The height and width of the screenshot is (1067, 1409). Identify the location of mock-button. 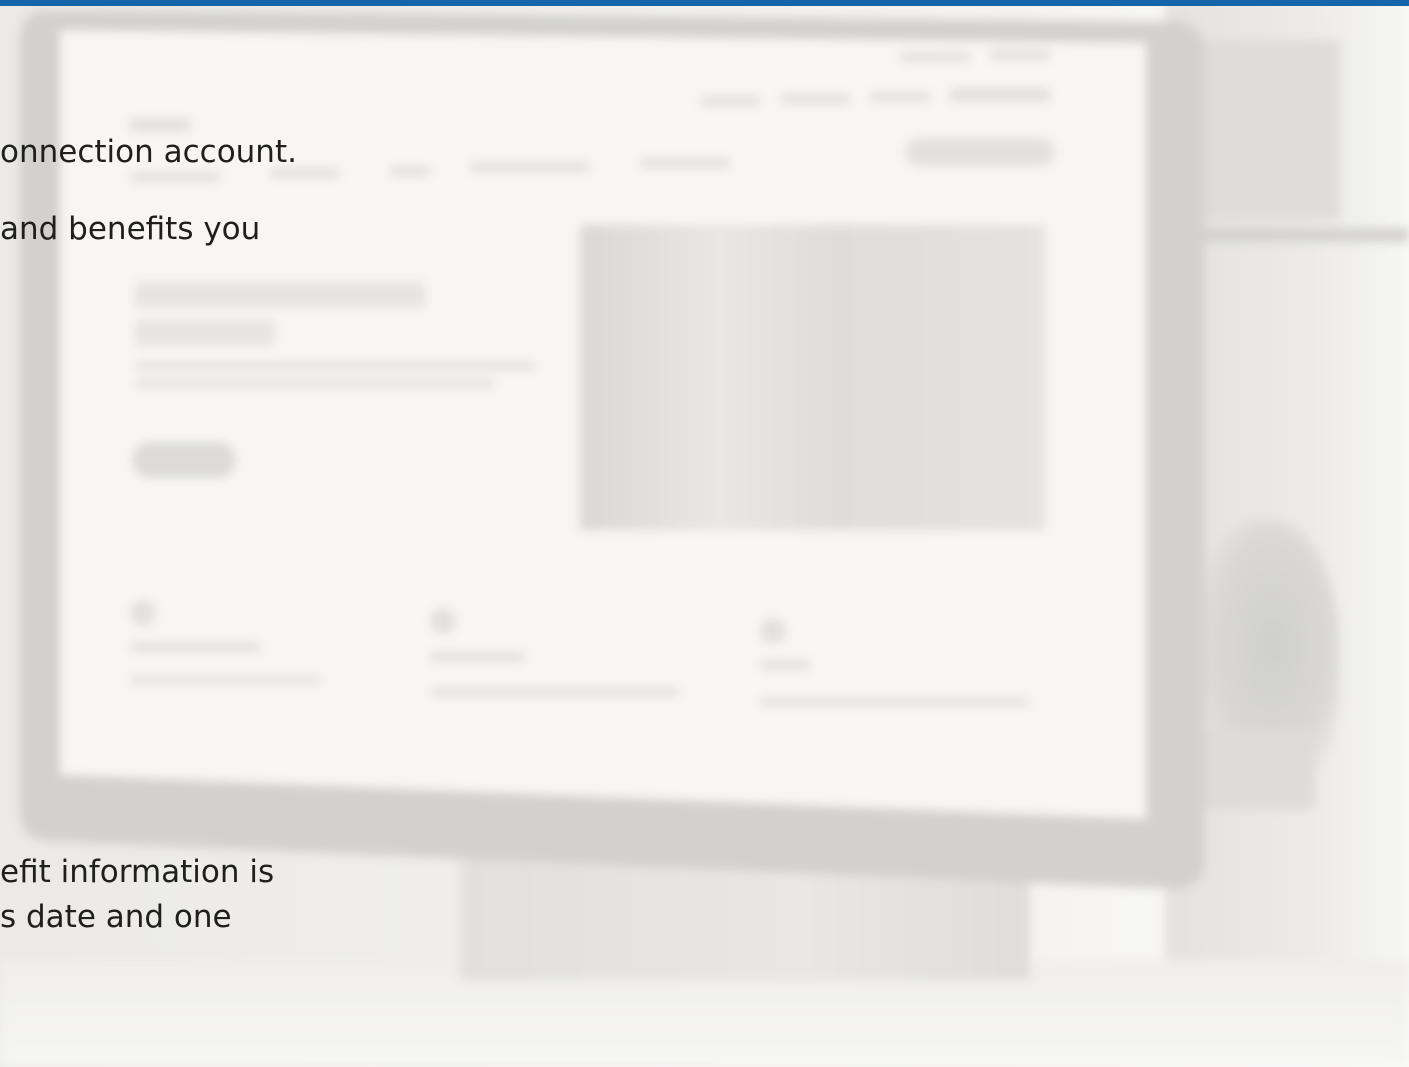
(184, 460).